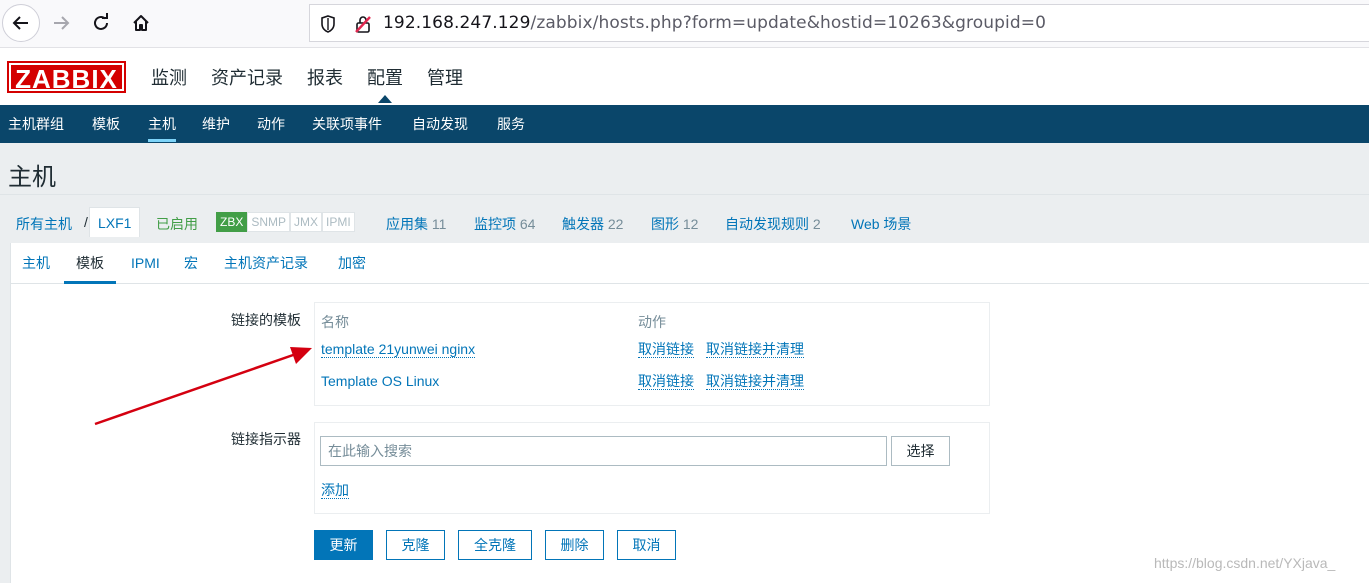 This screenshot has width=1369, height=583. I want to click on template-row-2-unlink-clear: 取消链接并清理, so click(755, 381).